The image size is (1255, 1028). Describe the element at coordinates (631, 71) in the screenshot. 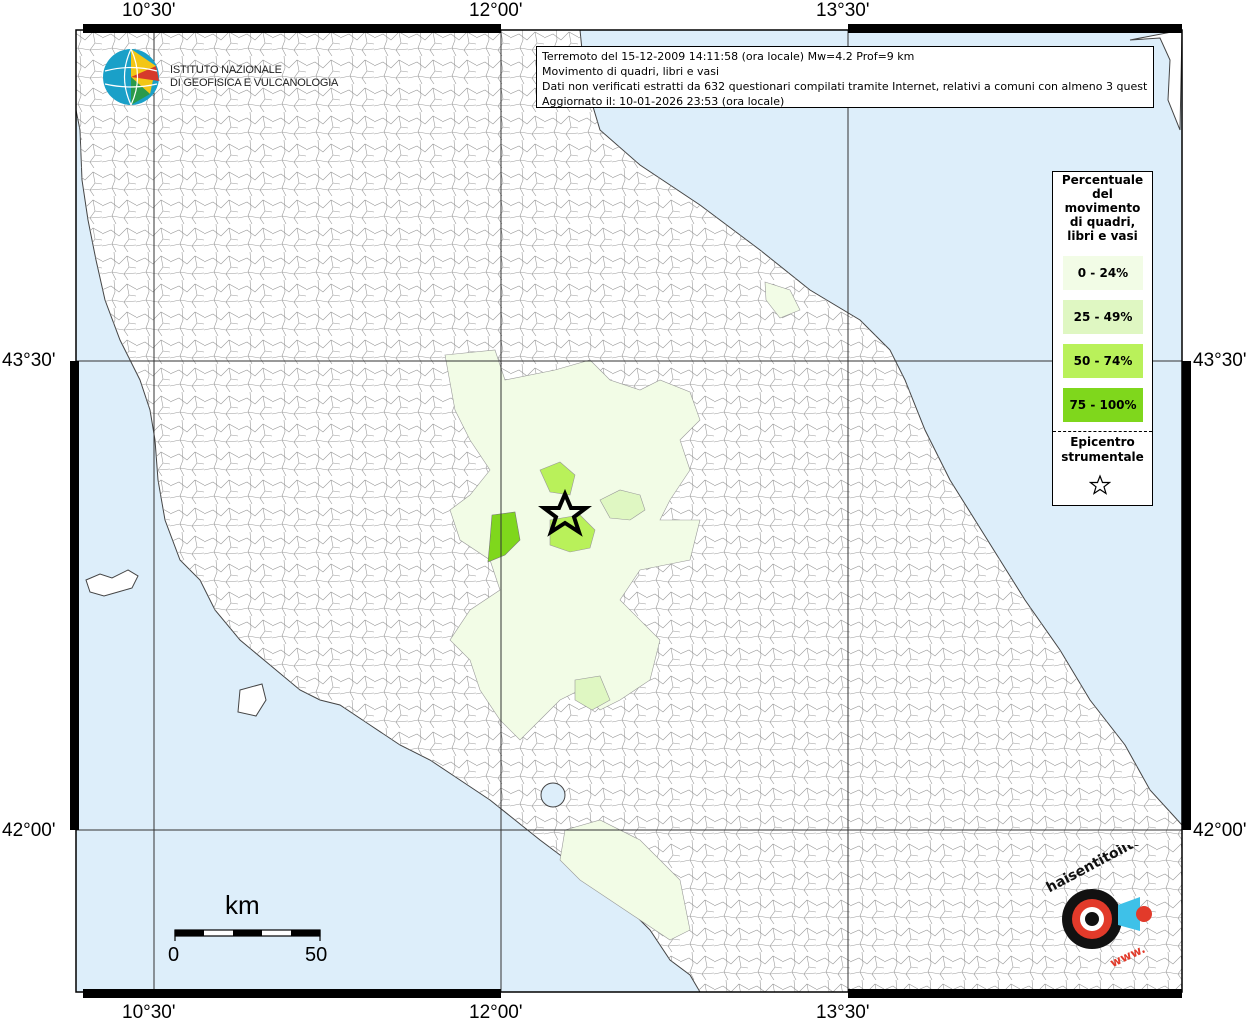

I see `map-subject: Movimento di quadri, libri e vasi` at that location.